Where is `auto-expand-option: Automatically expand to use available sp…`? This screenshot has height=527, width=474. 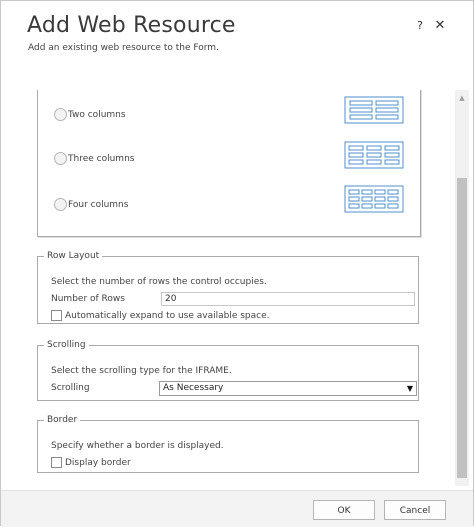 auto-expand-option: Automatically expand to use available sp… is located at coordinates (160, 315).